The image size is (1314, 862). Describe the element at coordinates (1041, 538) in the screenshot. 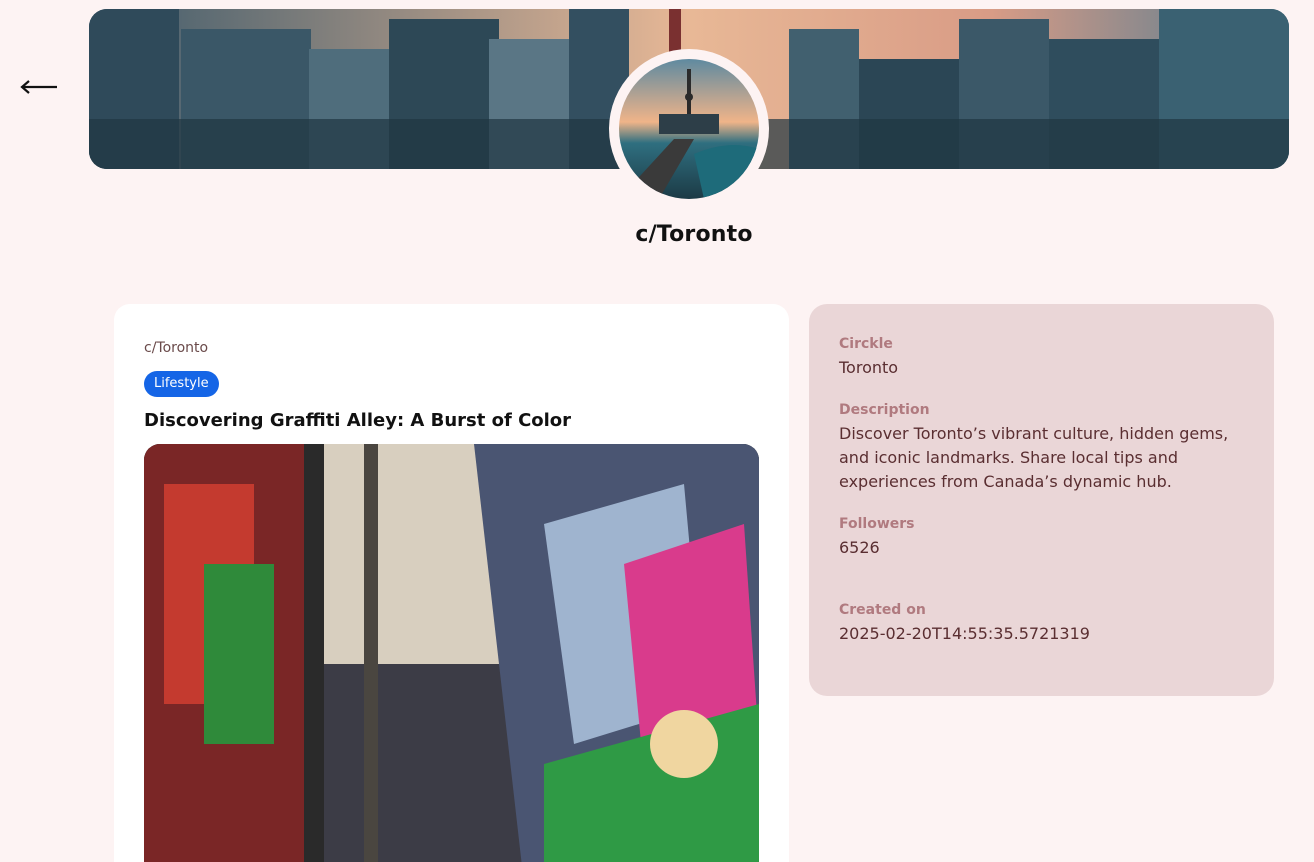

I see `followers-info: Followers 6526` at that location.